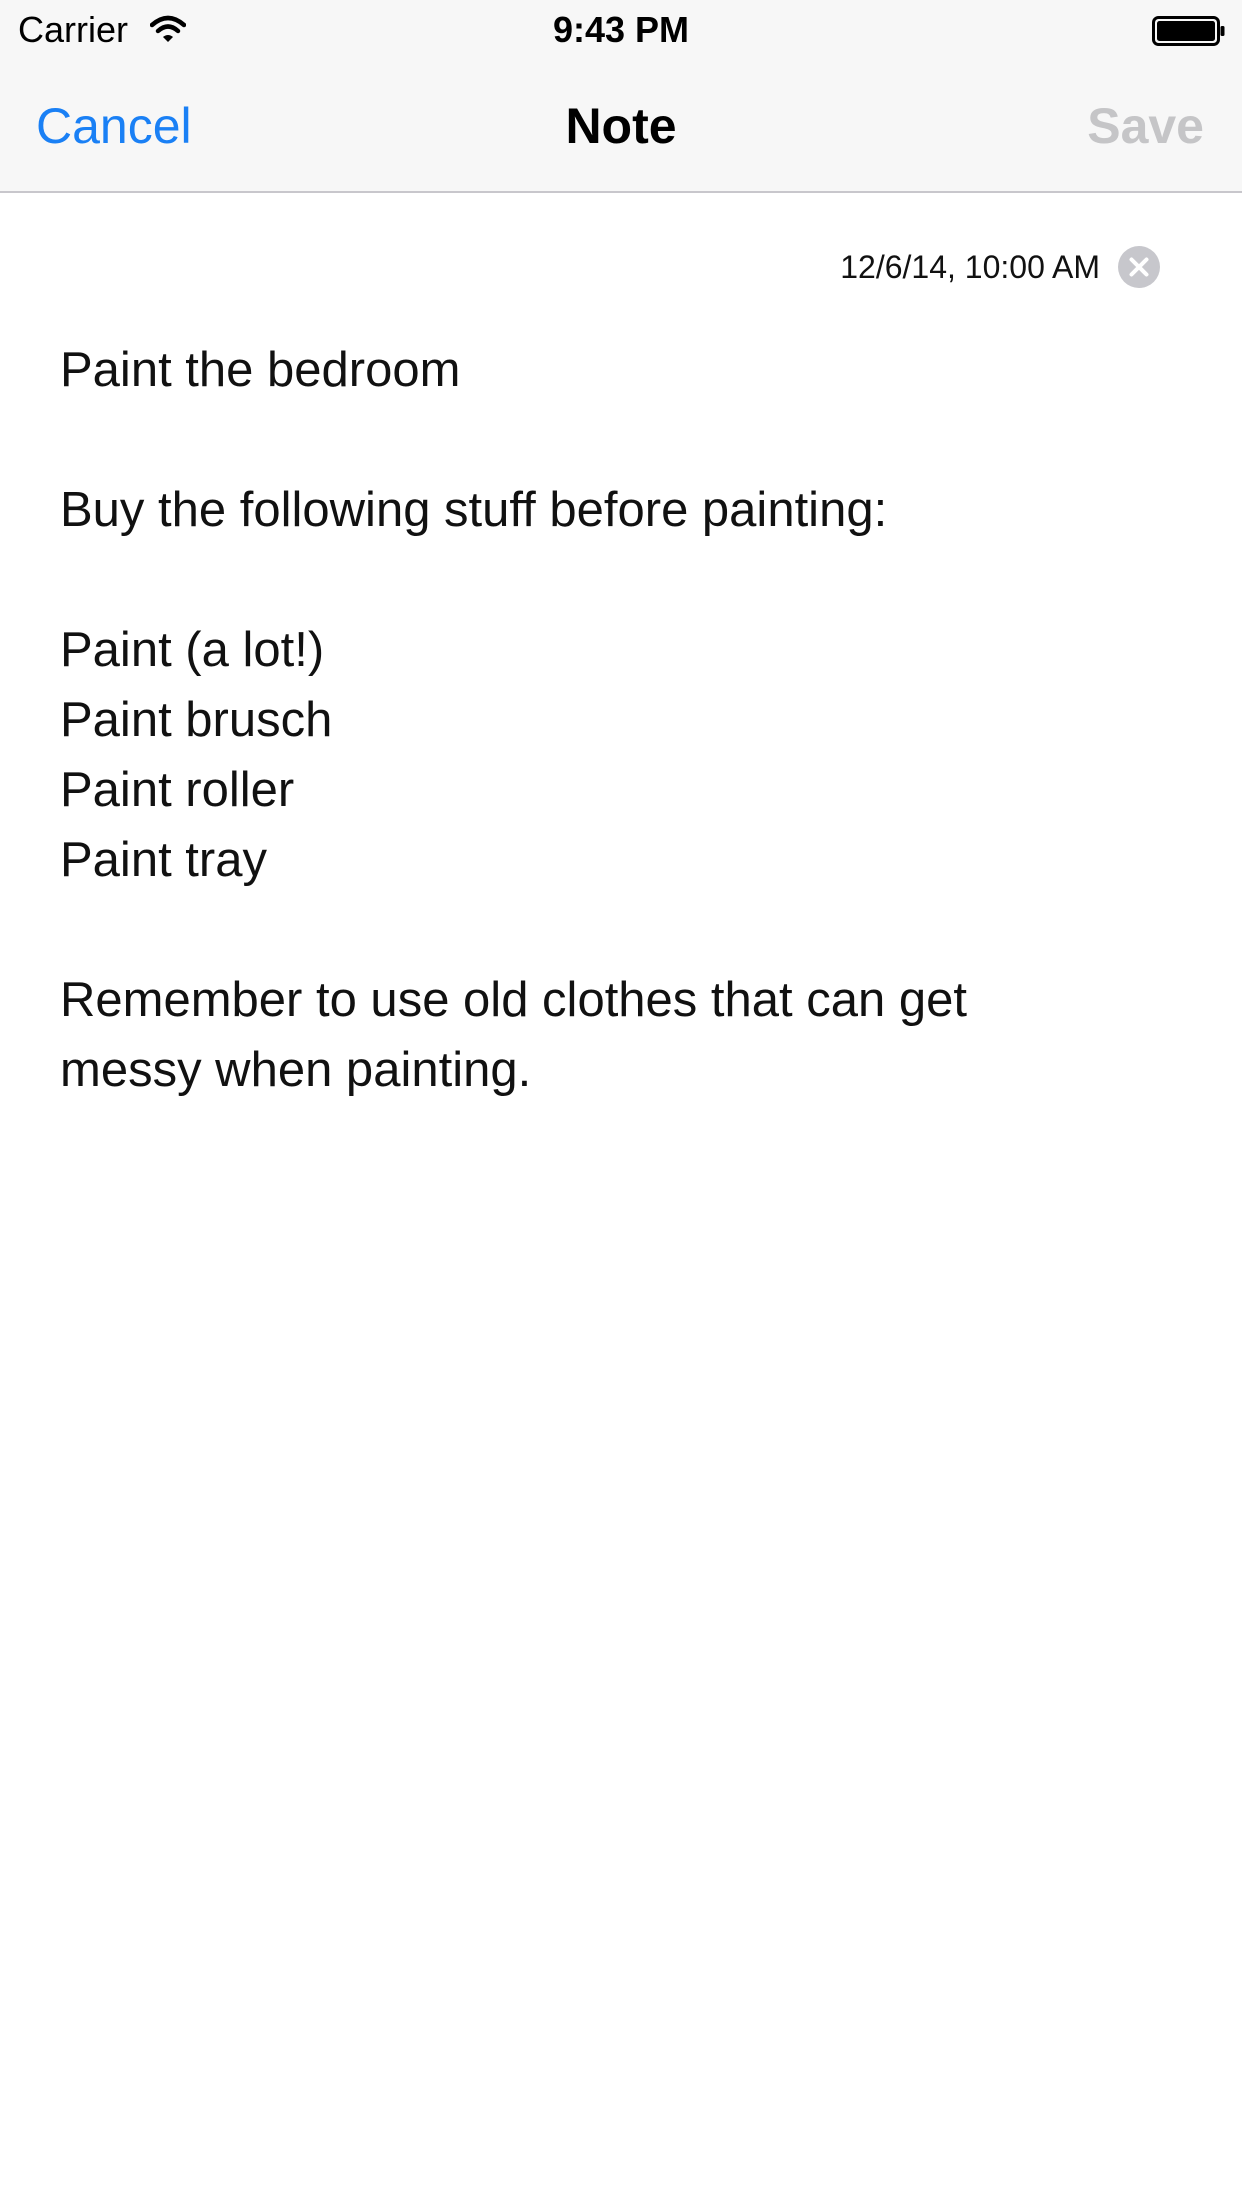 Image resolution: width=1242 pixels, height=2208 pixels. I want to click on note-date-row: 12/6/14, 10:00 AM, so click(1000, 267).